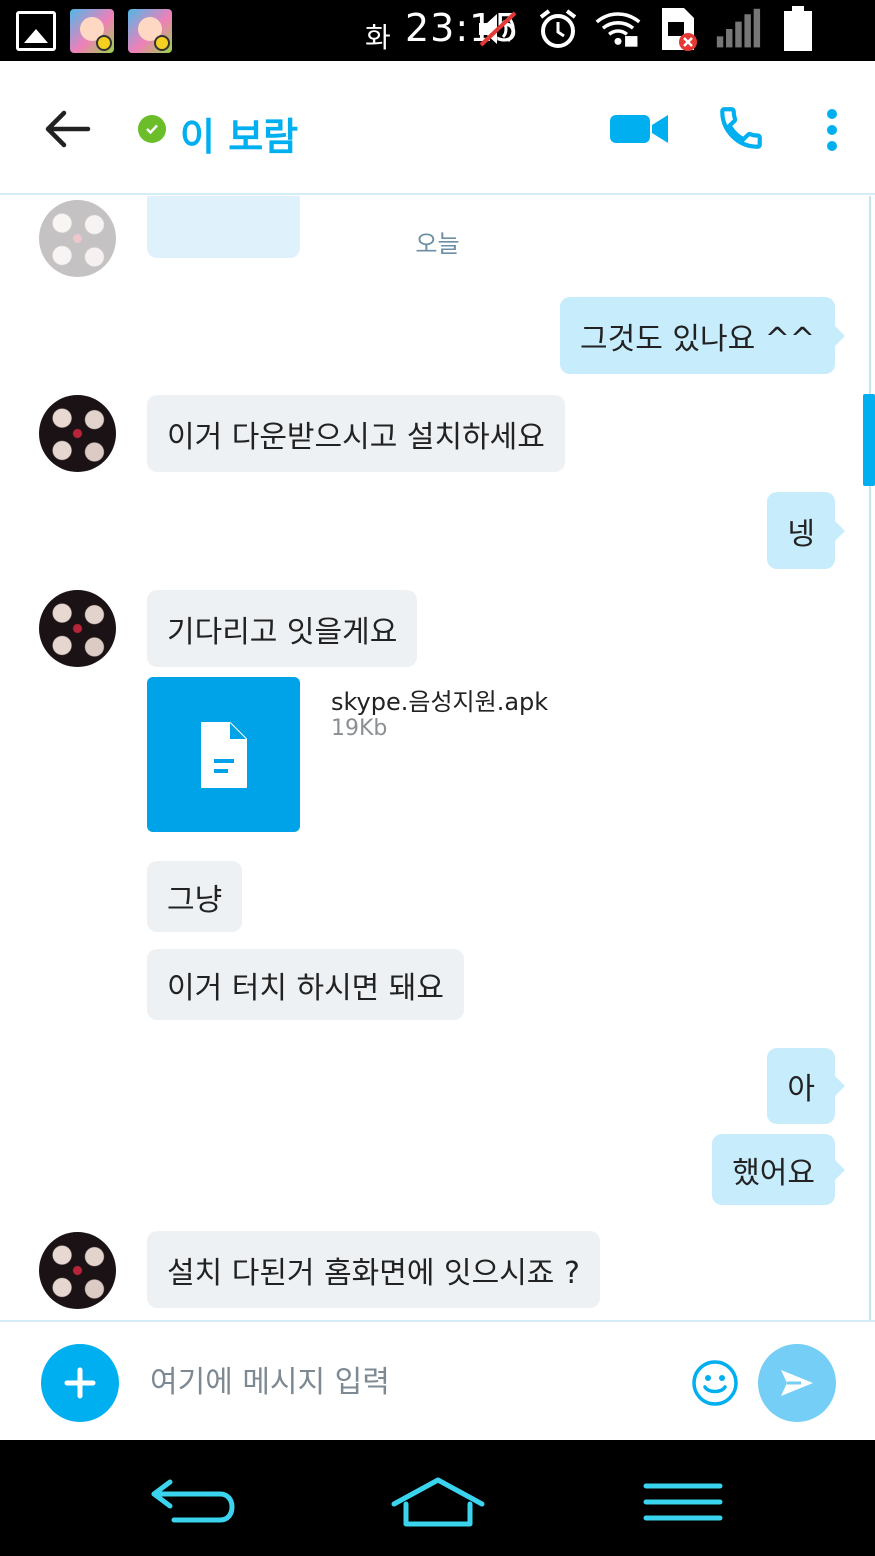  Describe the element at coordinates (806, 530) in the screenshot. I see `message-bubble-outgoing: 넹` at that location.